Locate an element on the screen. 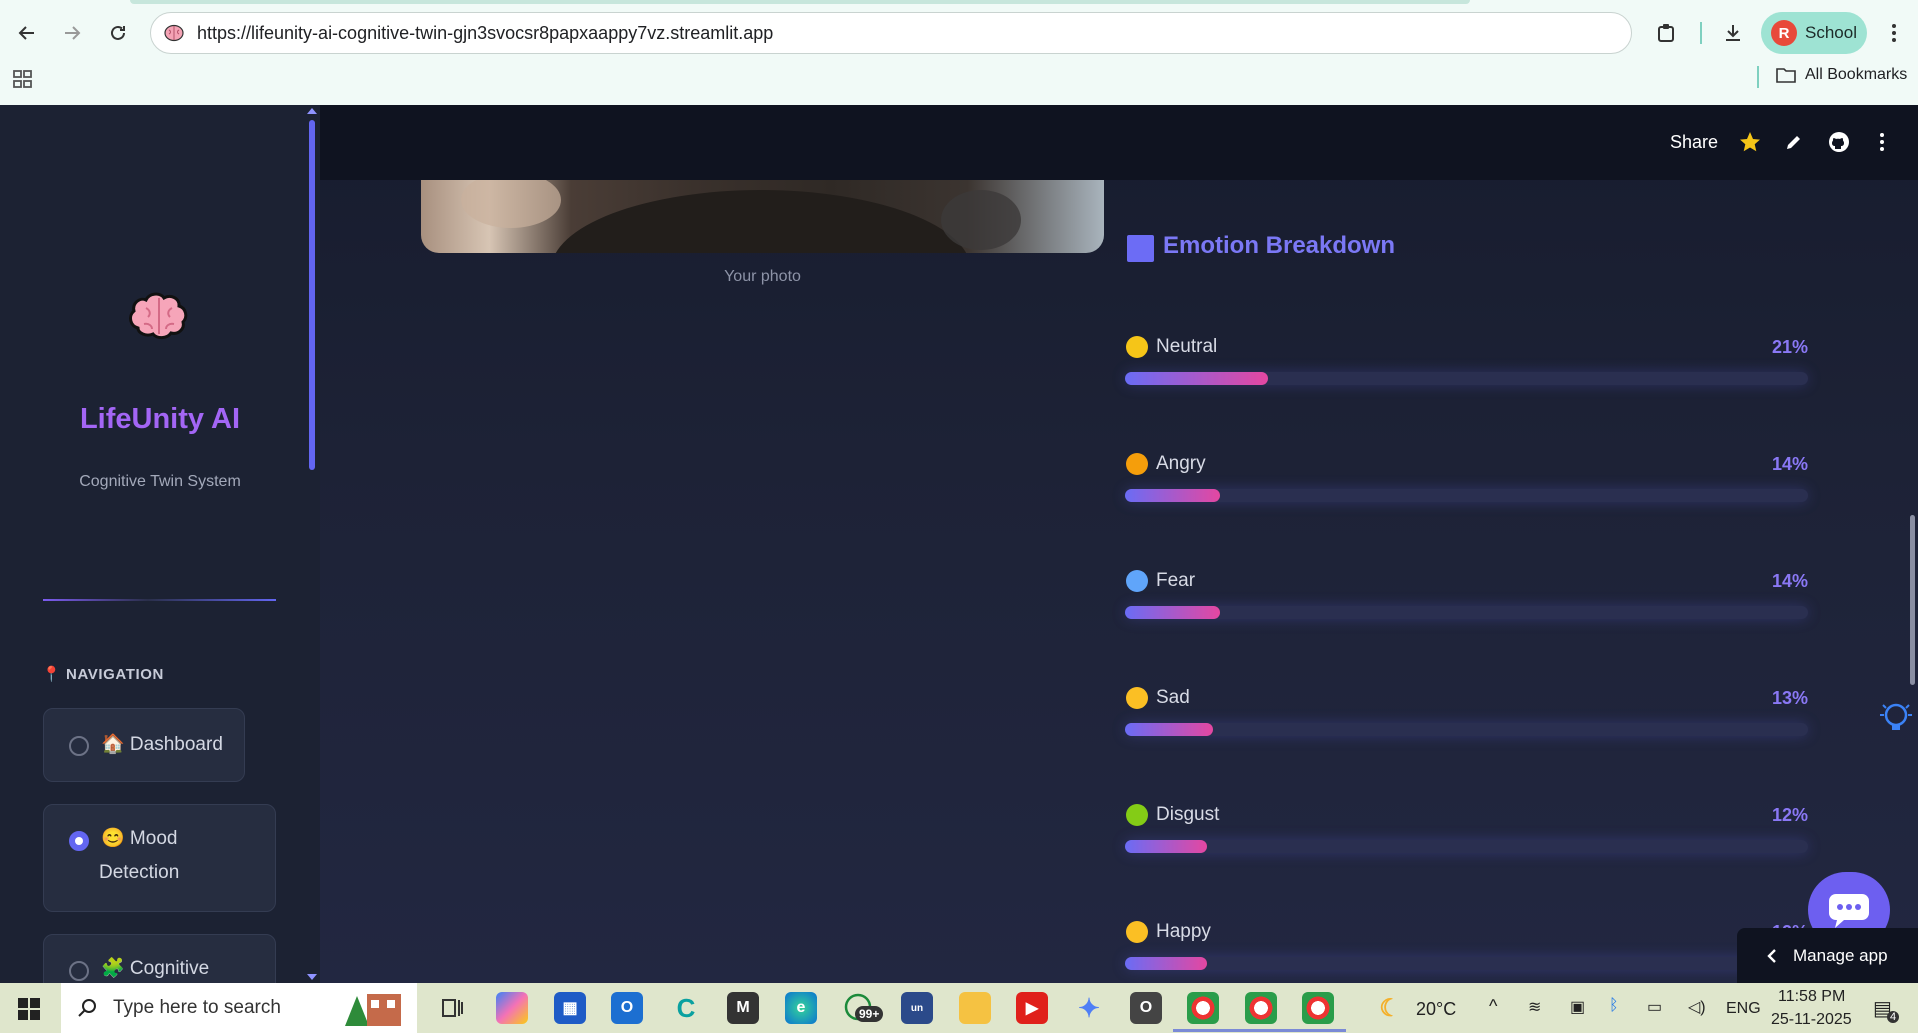 Image resolution: width=1918 pixels, height=1033 pixels. store-icon: ▦ is located at coordinates (570, 1008).